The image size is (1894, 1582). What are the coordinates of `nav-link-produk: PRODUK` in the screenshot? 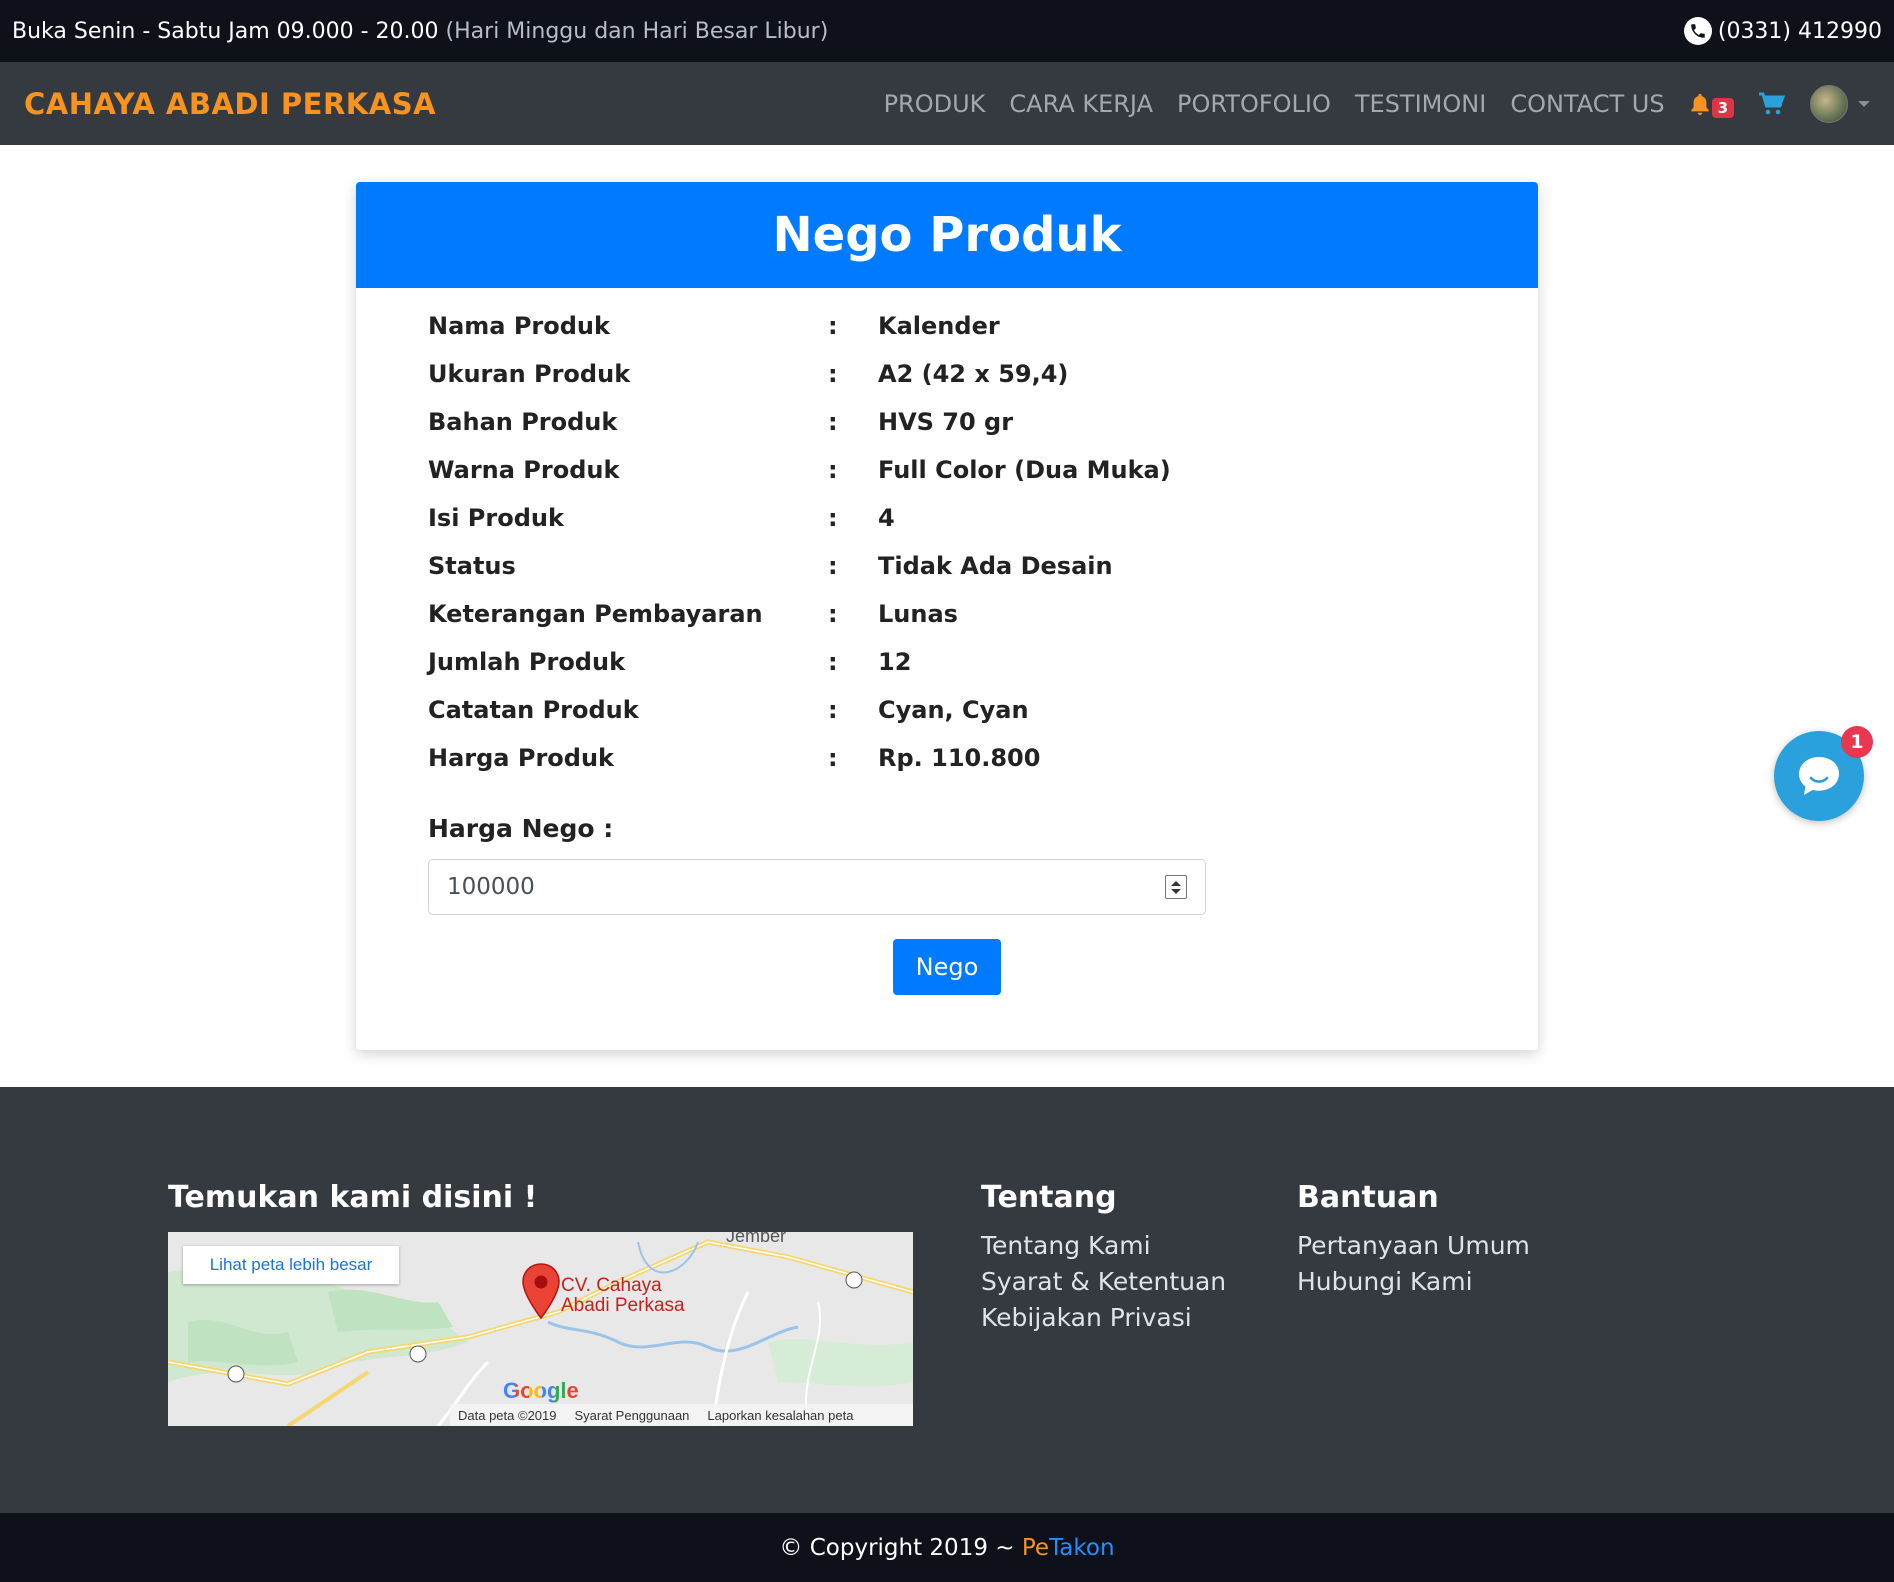 It's located at (935, 104).